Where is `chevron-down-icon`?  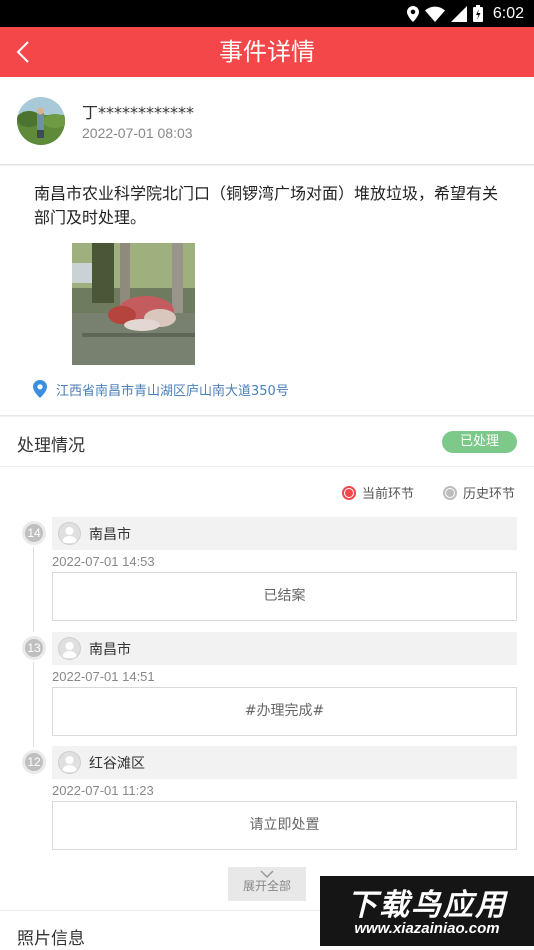
chevron-down-icon is located at coordinates (267, 874).